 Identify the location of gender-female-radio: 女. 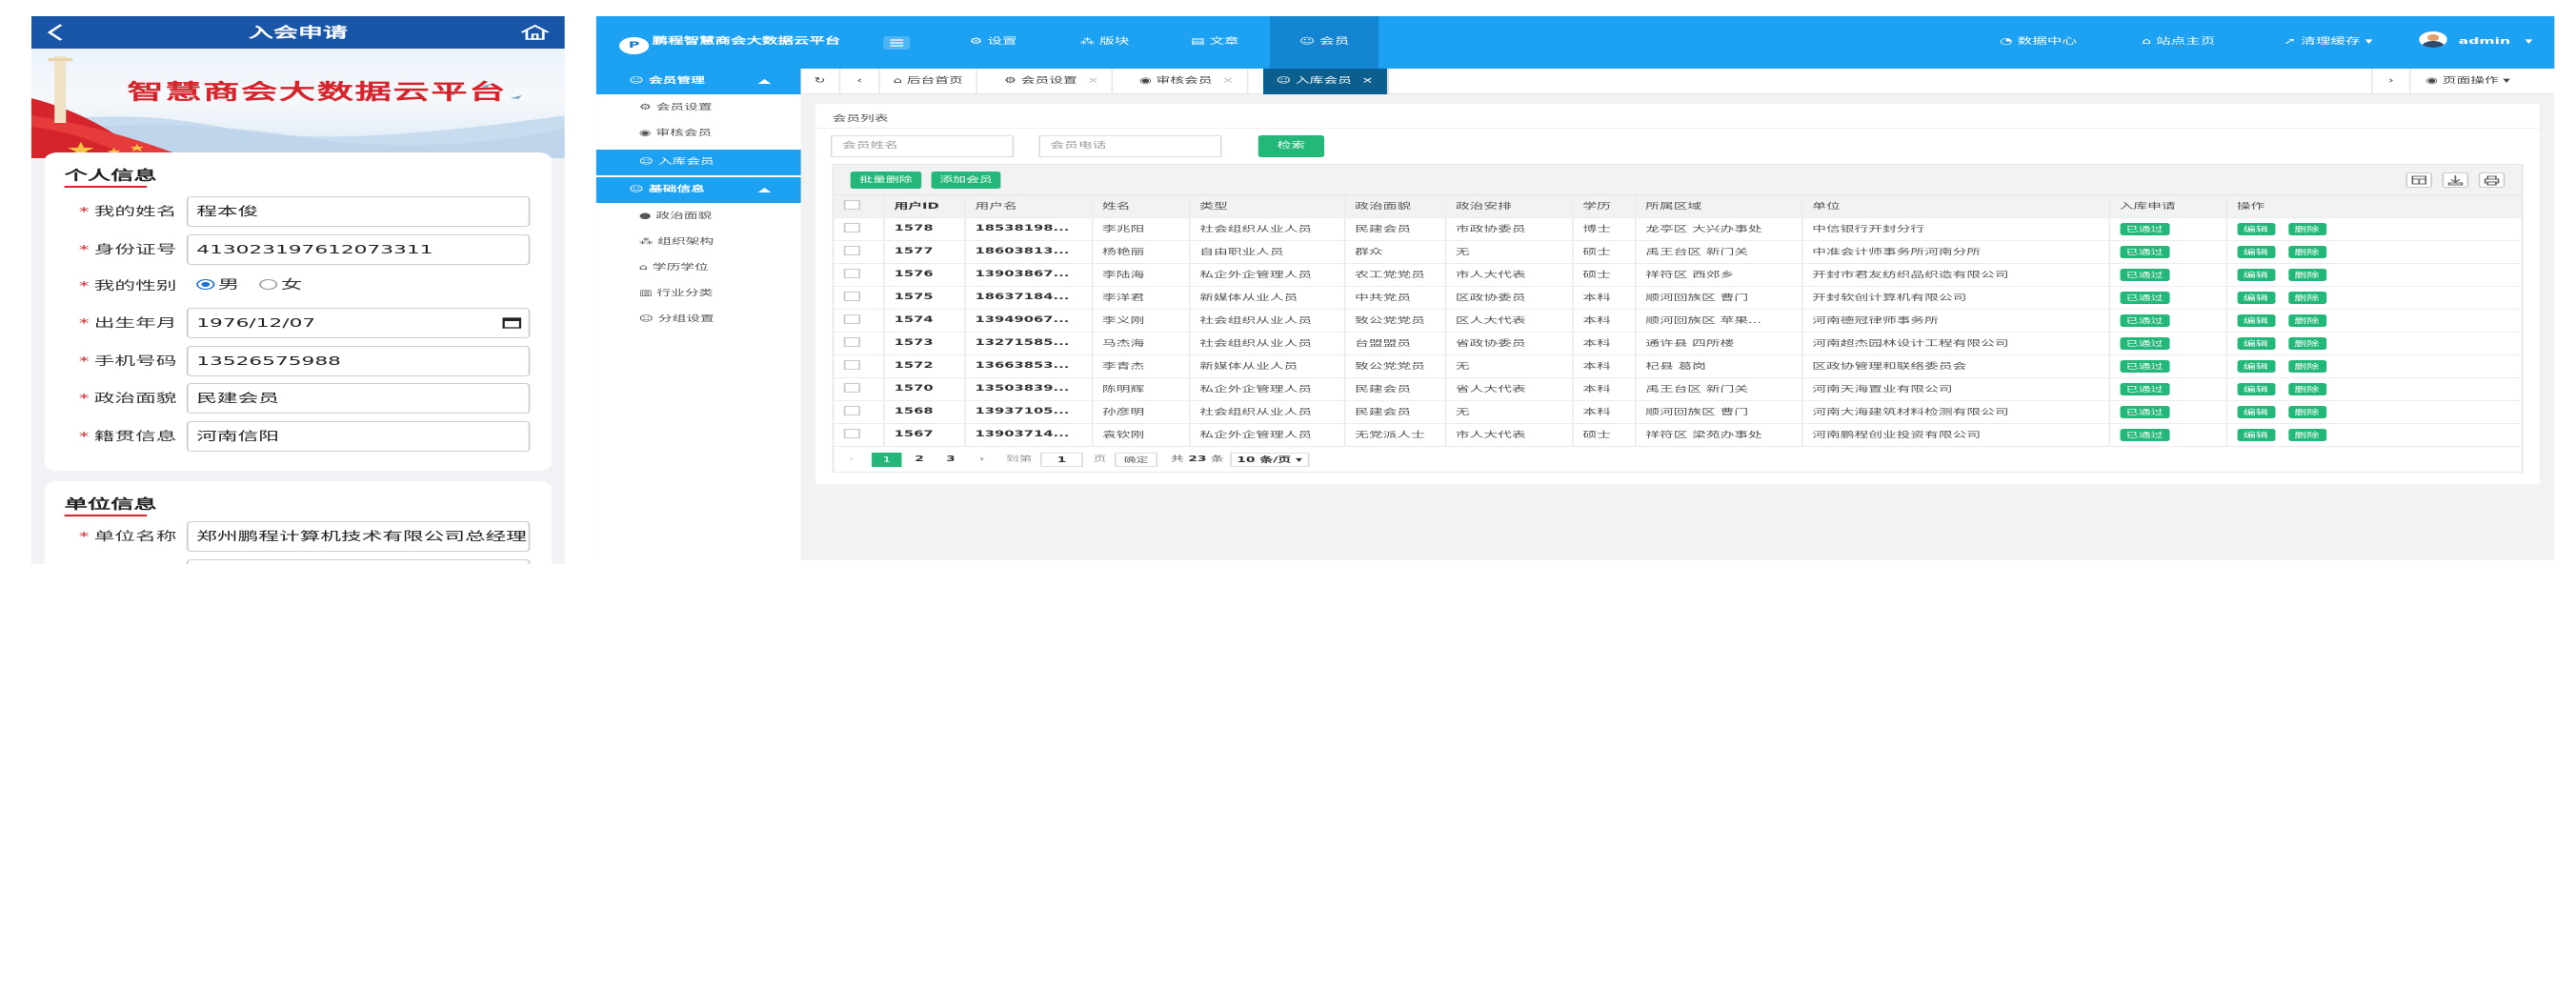
(280, 285).